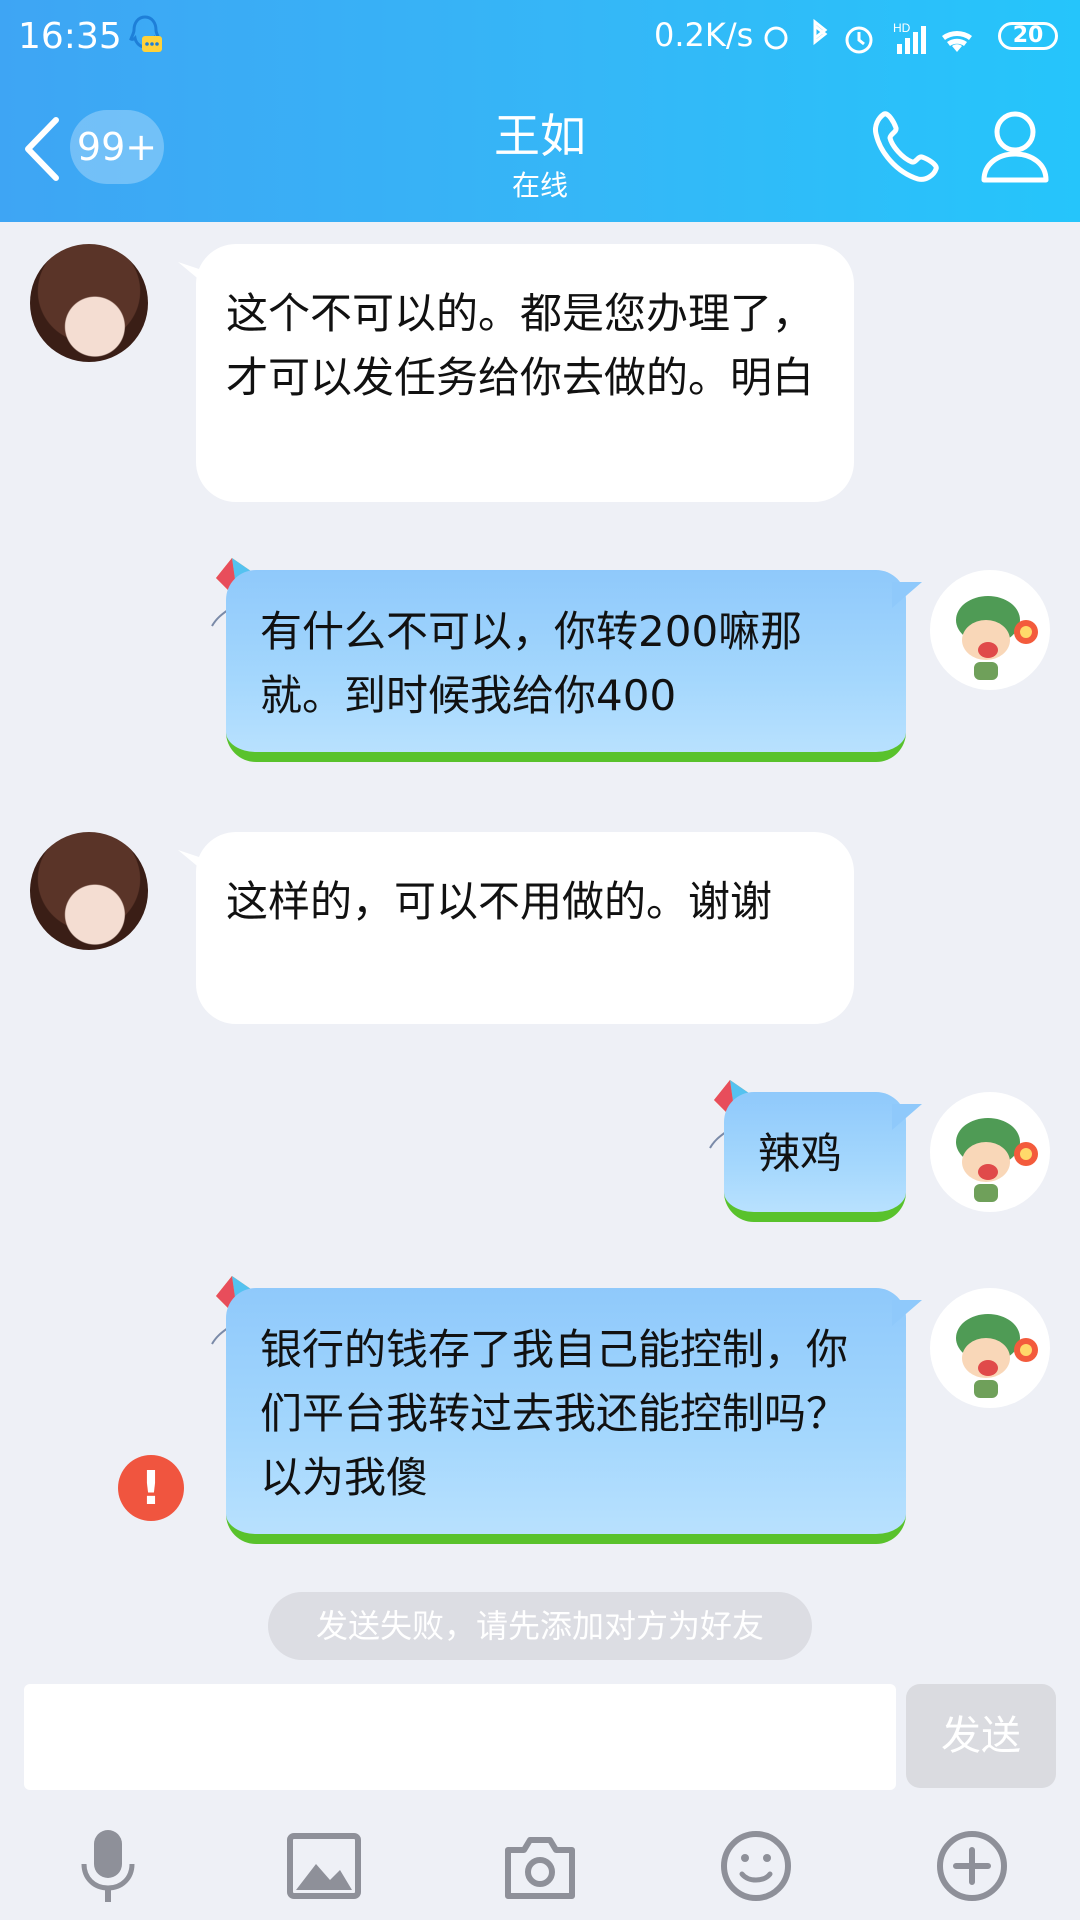 This screenshot has height=1920, width=1080. Describe the element at coordinates (704, 35) in the screenshot. I see `network-speed: 0.2K/s` at that location.